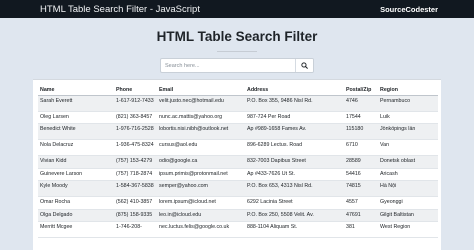 The height and width of the screenshot is (250, 474). Describe the element at coordinates (237, 36) in the screenshot. I see `page-title: HTML Table Search Filter` at that location.